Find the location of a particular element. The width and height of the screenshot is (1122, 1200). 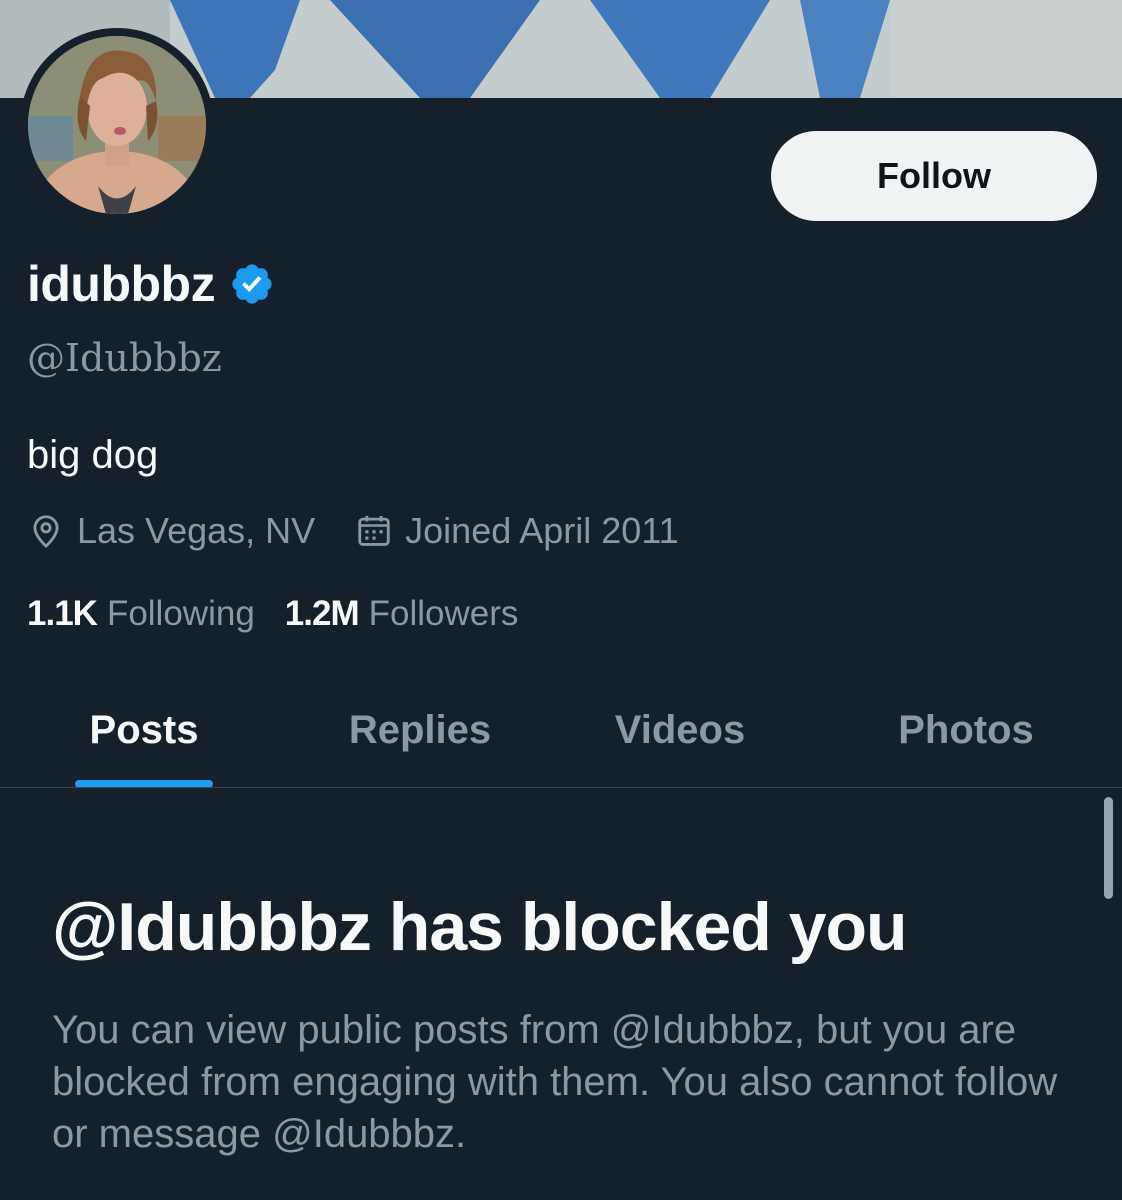

following-label: Following is located at coordinates (180, 613).